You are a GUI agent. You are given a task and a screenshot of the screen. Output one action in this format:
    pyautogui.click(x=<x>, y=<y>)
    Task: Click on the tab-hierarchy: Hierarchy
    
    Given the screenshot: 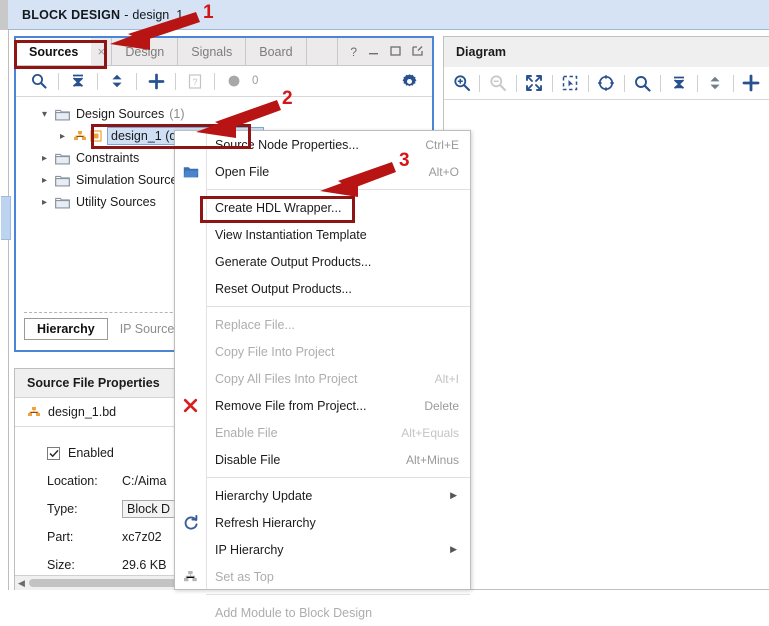 What is the action you would take?
    pyautogui.click(x=66, y=329)
    